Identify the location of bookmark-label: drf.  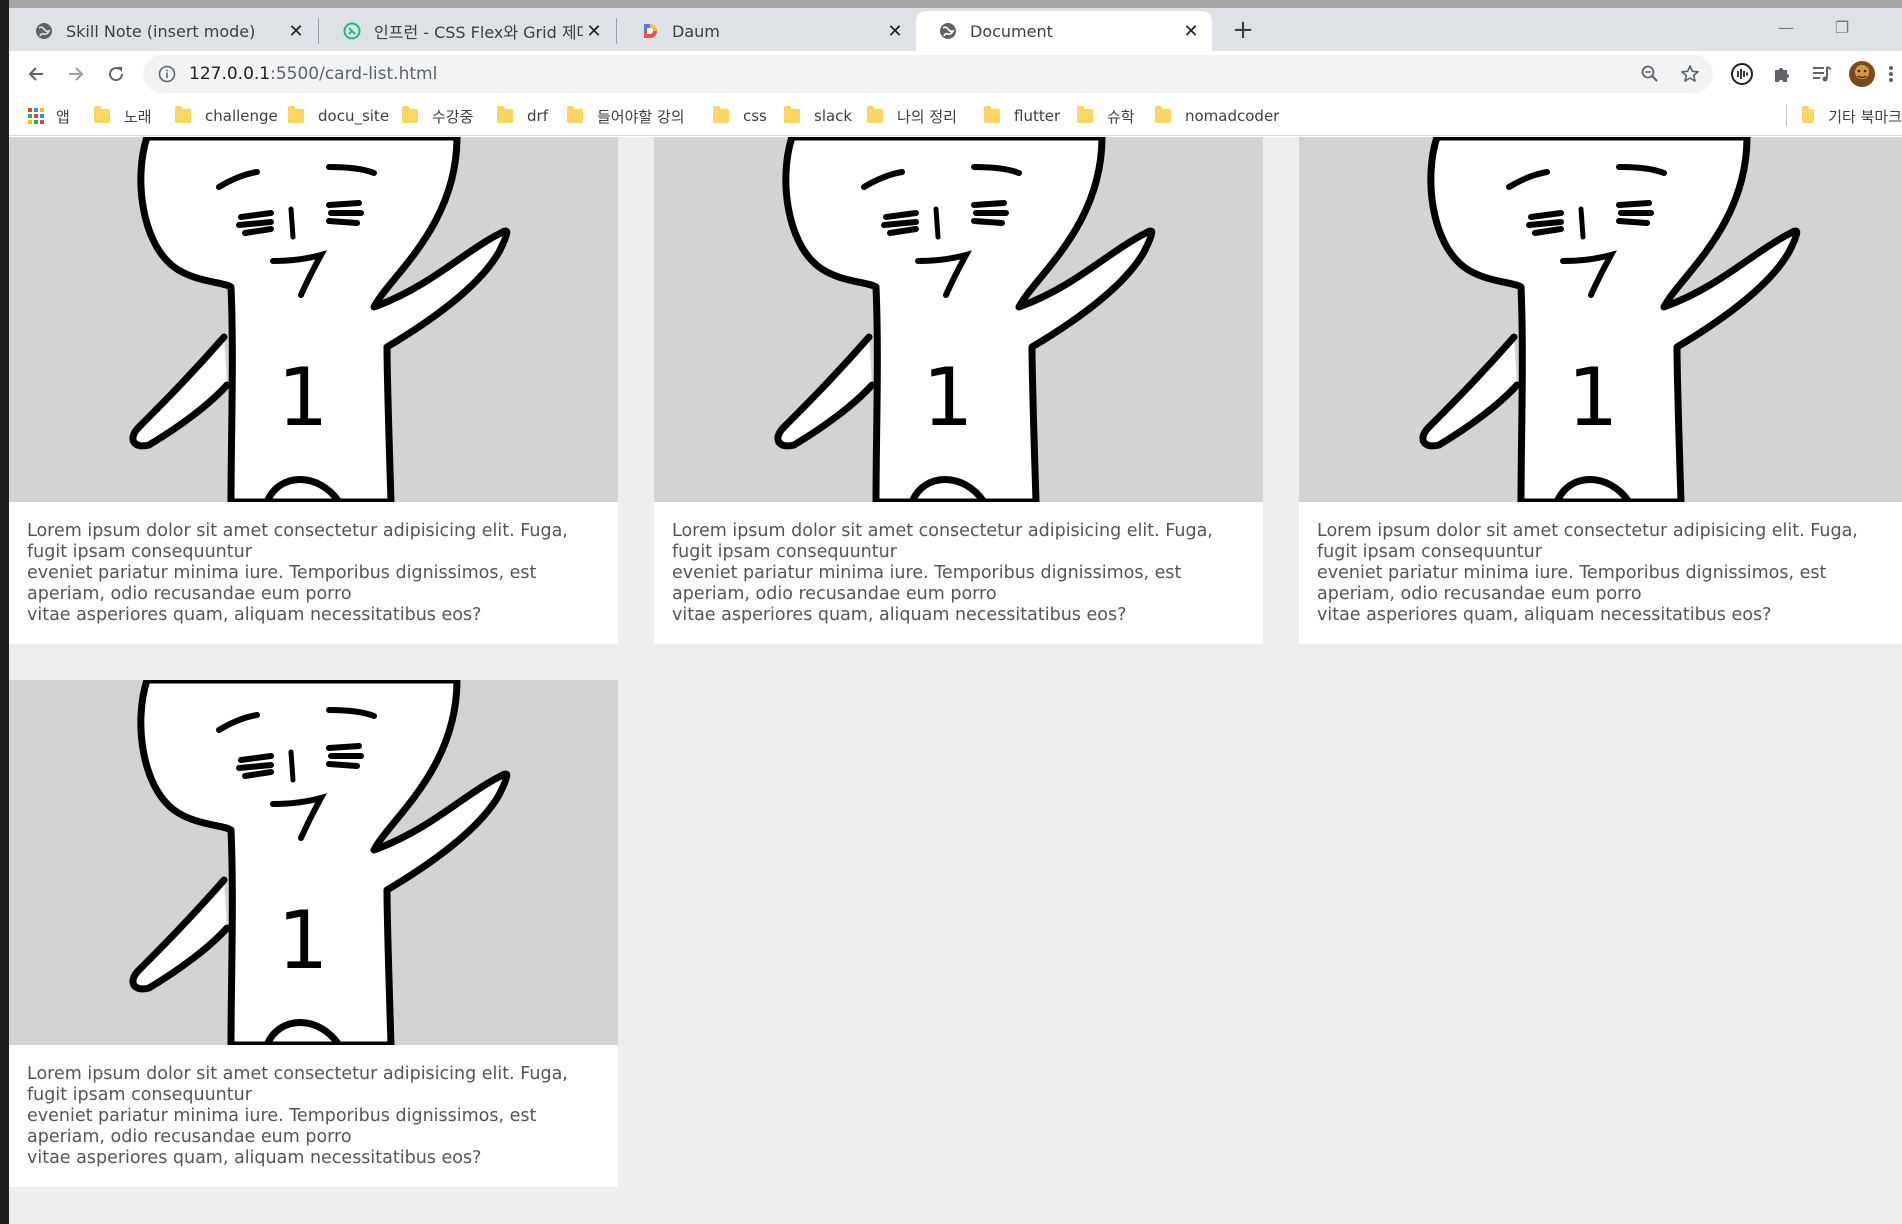
(537, 116).